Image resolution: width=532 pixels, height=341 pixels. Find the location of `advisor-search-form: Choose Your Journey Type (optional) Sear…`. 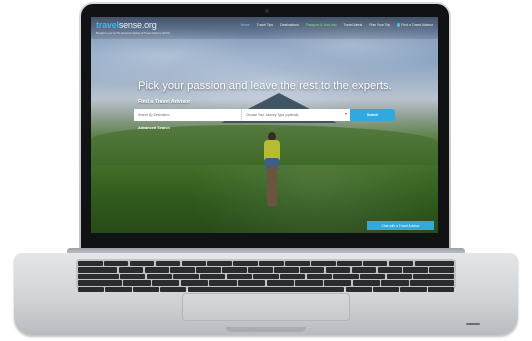

advisor-search-form: Choose Your Journey Type (optional) Sear… is located at coordinates (264, 115).